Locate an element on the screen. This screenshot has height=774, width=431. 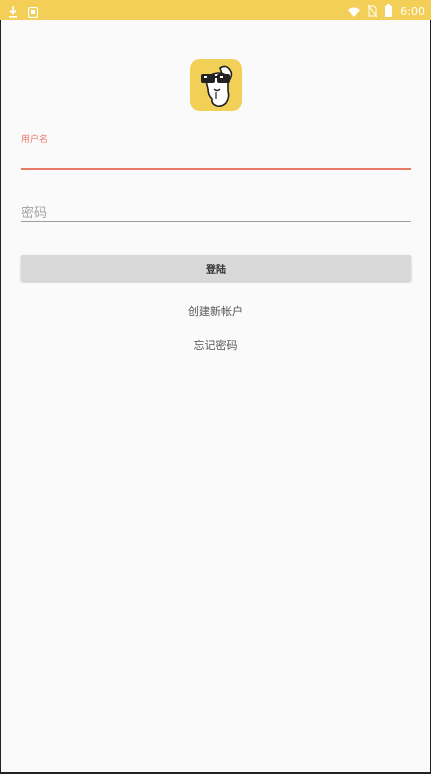
login-button: 登陆 is located at coordinates (216, 268).